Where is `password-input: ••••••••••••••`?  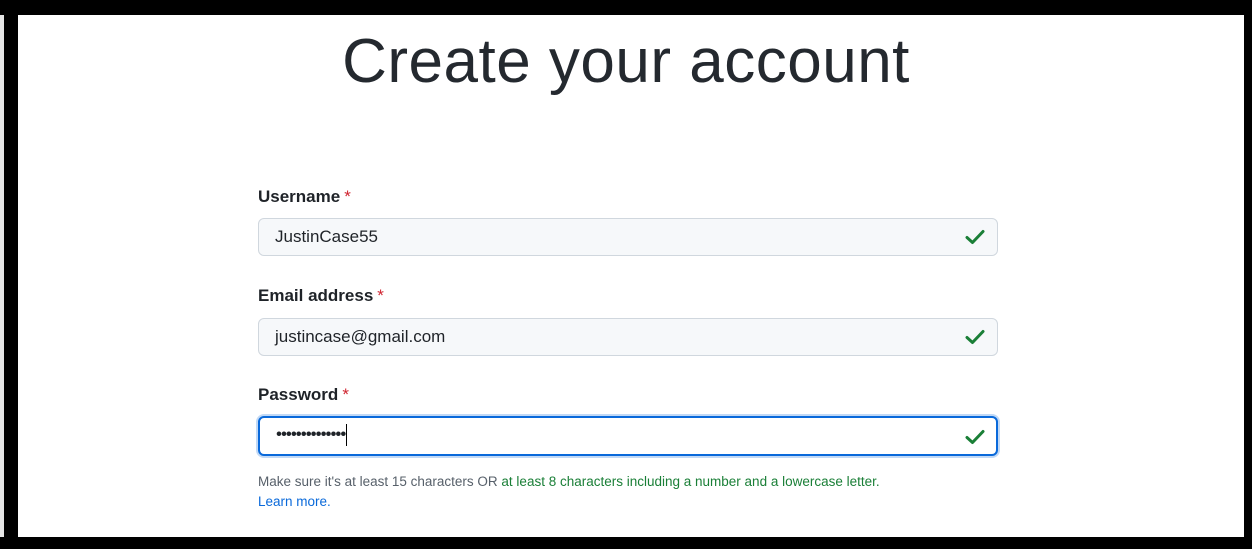
password-input: •••••••••••••• is located at coordinates (628, 436).